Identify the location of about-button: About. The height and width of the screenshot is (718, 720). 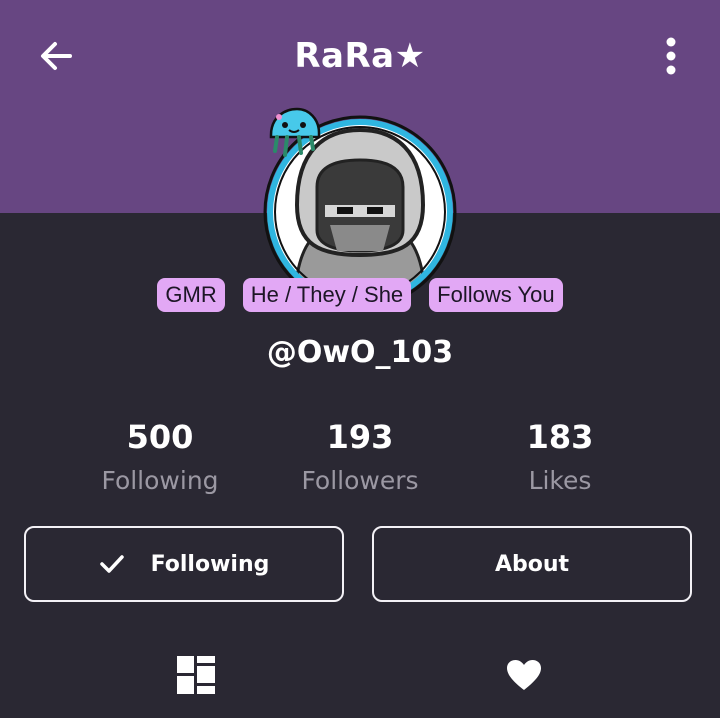
(532, 564).